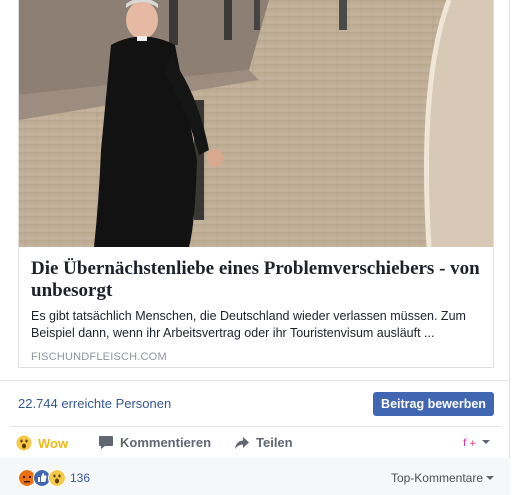 Image resolution: width=512 pixels, height=495 pixels. I want to click on comment-button: Kommentieren, so click(154, 442).